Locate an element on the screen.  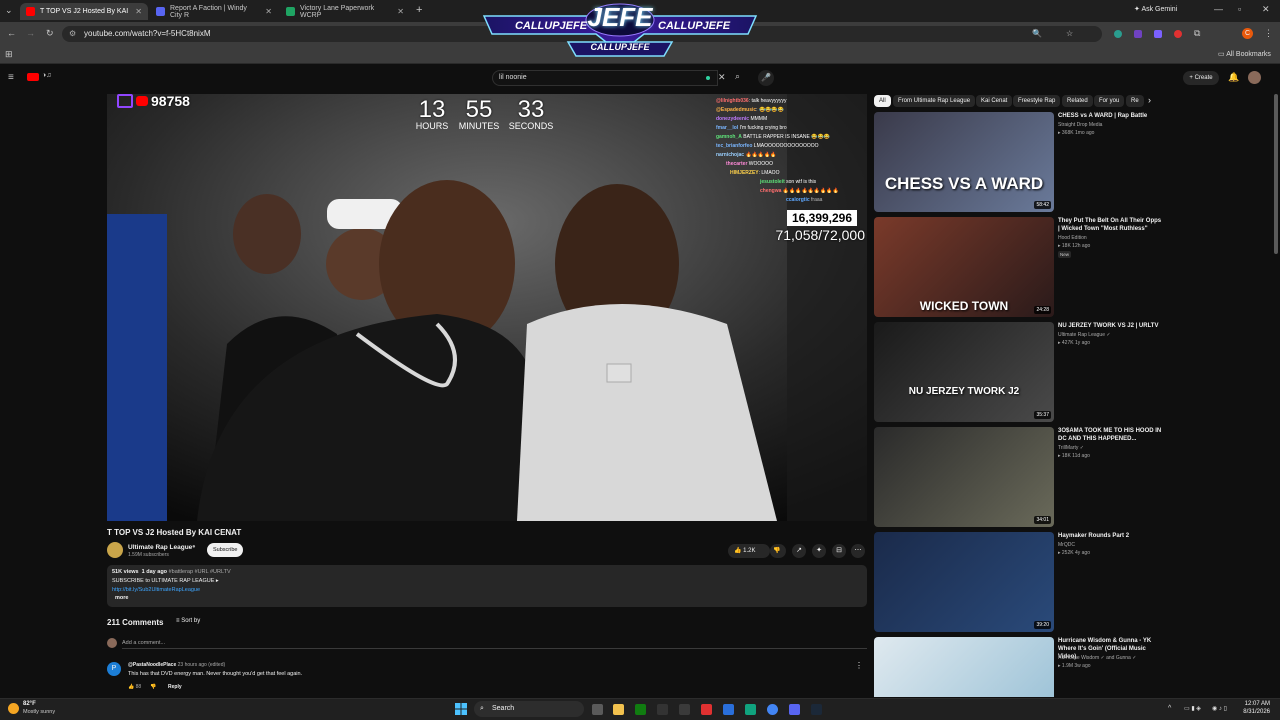
network-volume-icons: ◉ ♪ ▯ is located at coordinates (1219, 708).